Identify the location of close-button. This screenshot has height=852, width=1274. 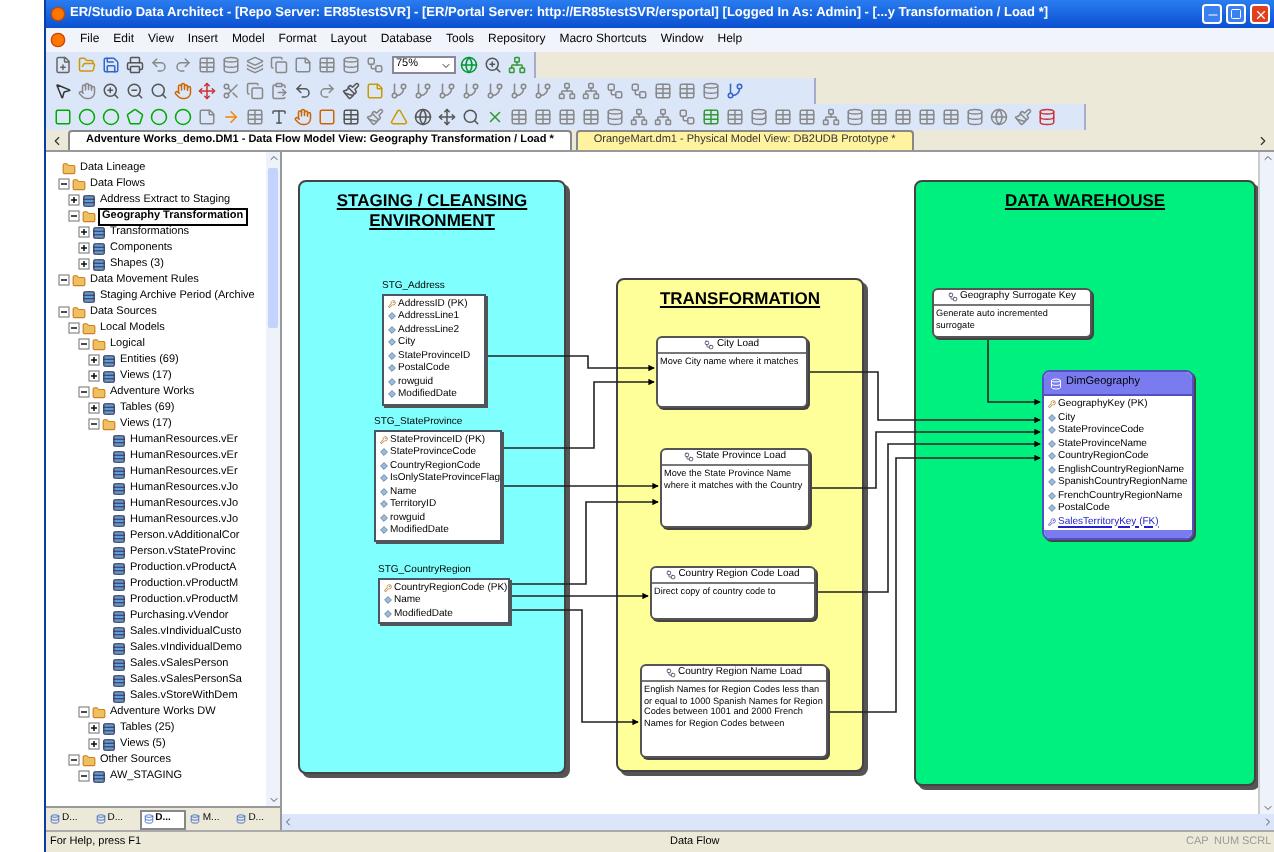
(1260, 14).